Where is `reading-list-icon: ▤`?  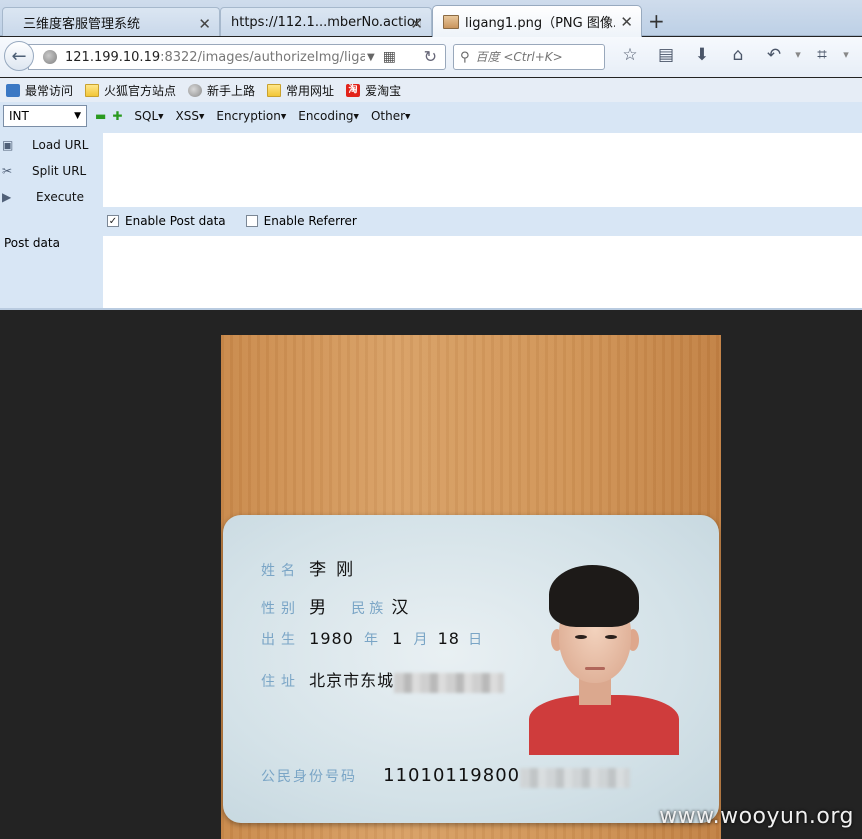
reading-list-icon: ▤ is located at coordinates (666, 55).